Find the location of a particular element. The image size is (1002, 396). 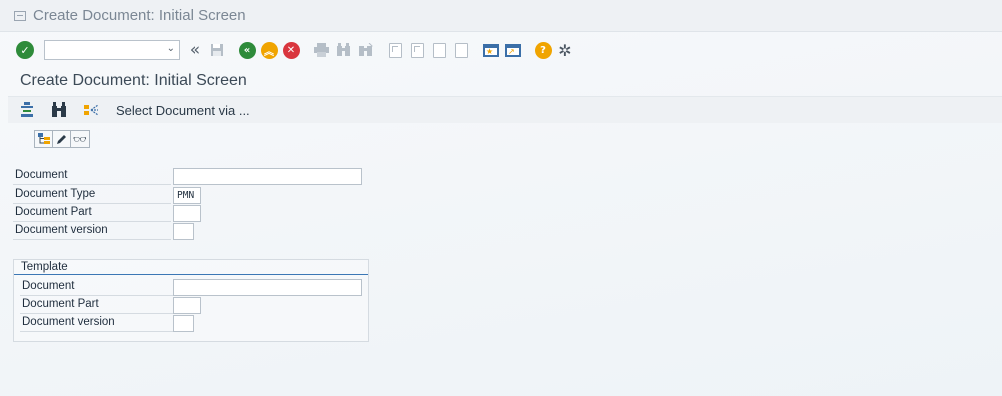

command-field: ⌄ is located at coordinates (112, 50).